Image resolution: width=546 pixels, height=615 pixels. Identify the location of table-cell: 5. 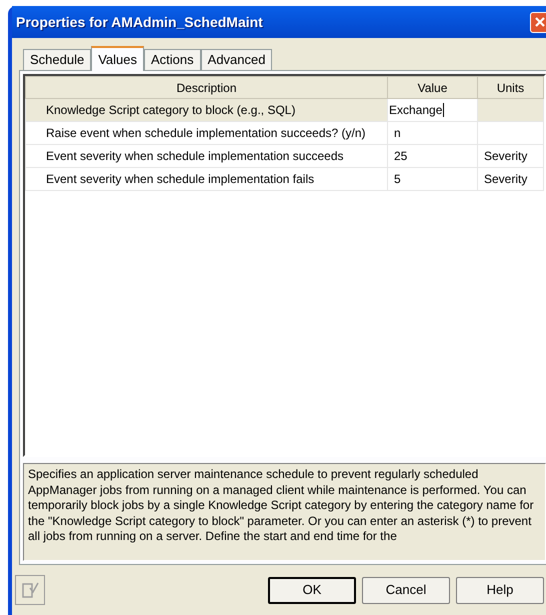
(397, 179).